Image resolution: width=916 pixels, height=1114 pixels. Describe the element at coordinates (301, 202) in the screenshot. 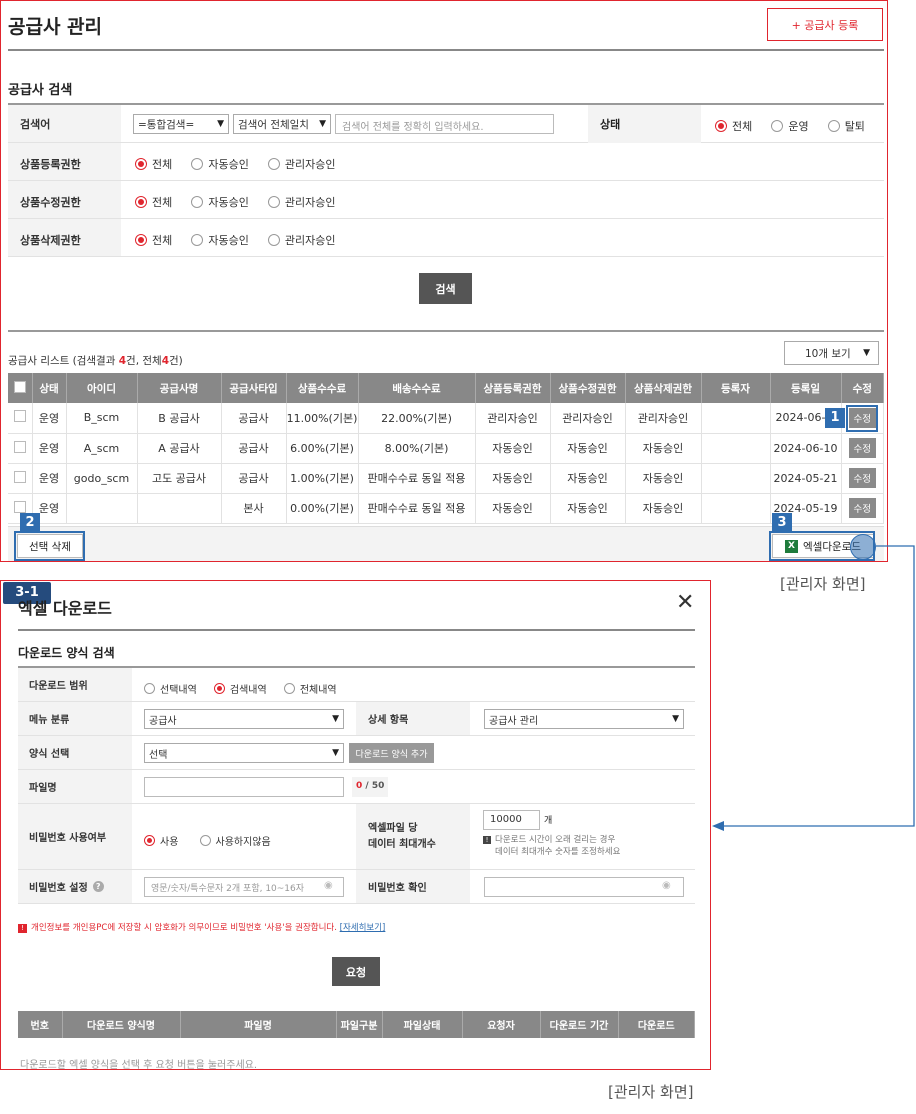

I see `modify-perm-admin: 관리자승인` at that location.